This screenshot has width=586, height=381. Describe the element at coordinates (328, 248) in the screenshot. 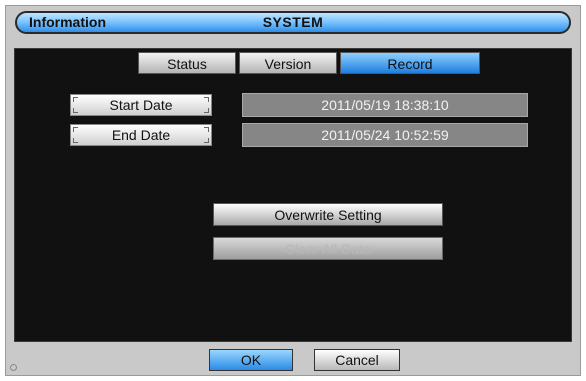

I see `clear-all-data-button: Clear All Data` at that location.